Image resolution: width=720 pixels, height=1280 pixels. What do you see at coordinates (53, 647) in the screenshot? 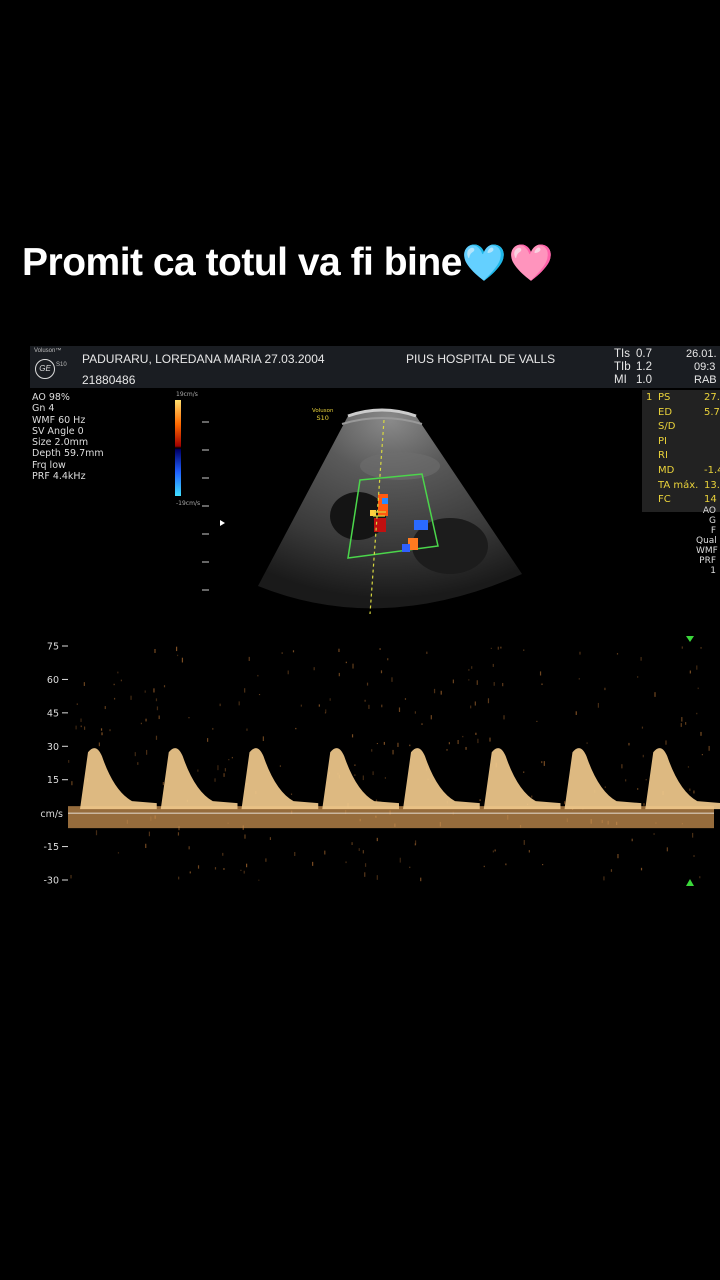
I see `y-tick-label: 75` at bounding box center [53, 647].